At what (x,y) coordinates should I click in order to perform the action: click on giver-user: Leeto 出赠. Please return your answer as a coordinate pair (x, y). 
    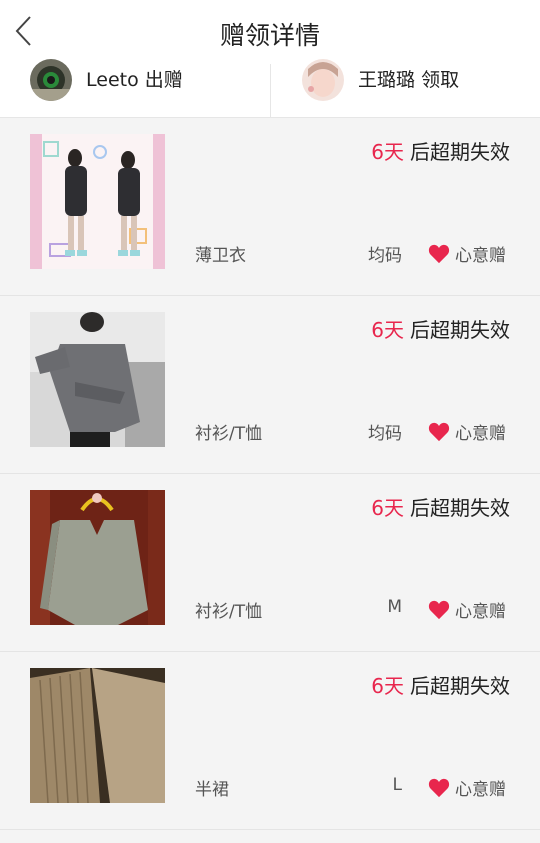
    Looking at the image, I should click on (106, 88).